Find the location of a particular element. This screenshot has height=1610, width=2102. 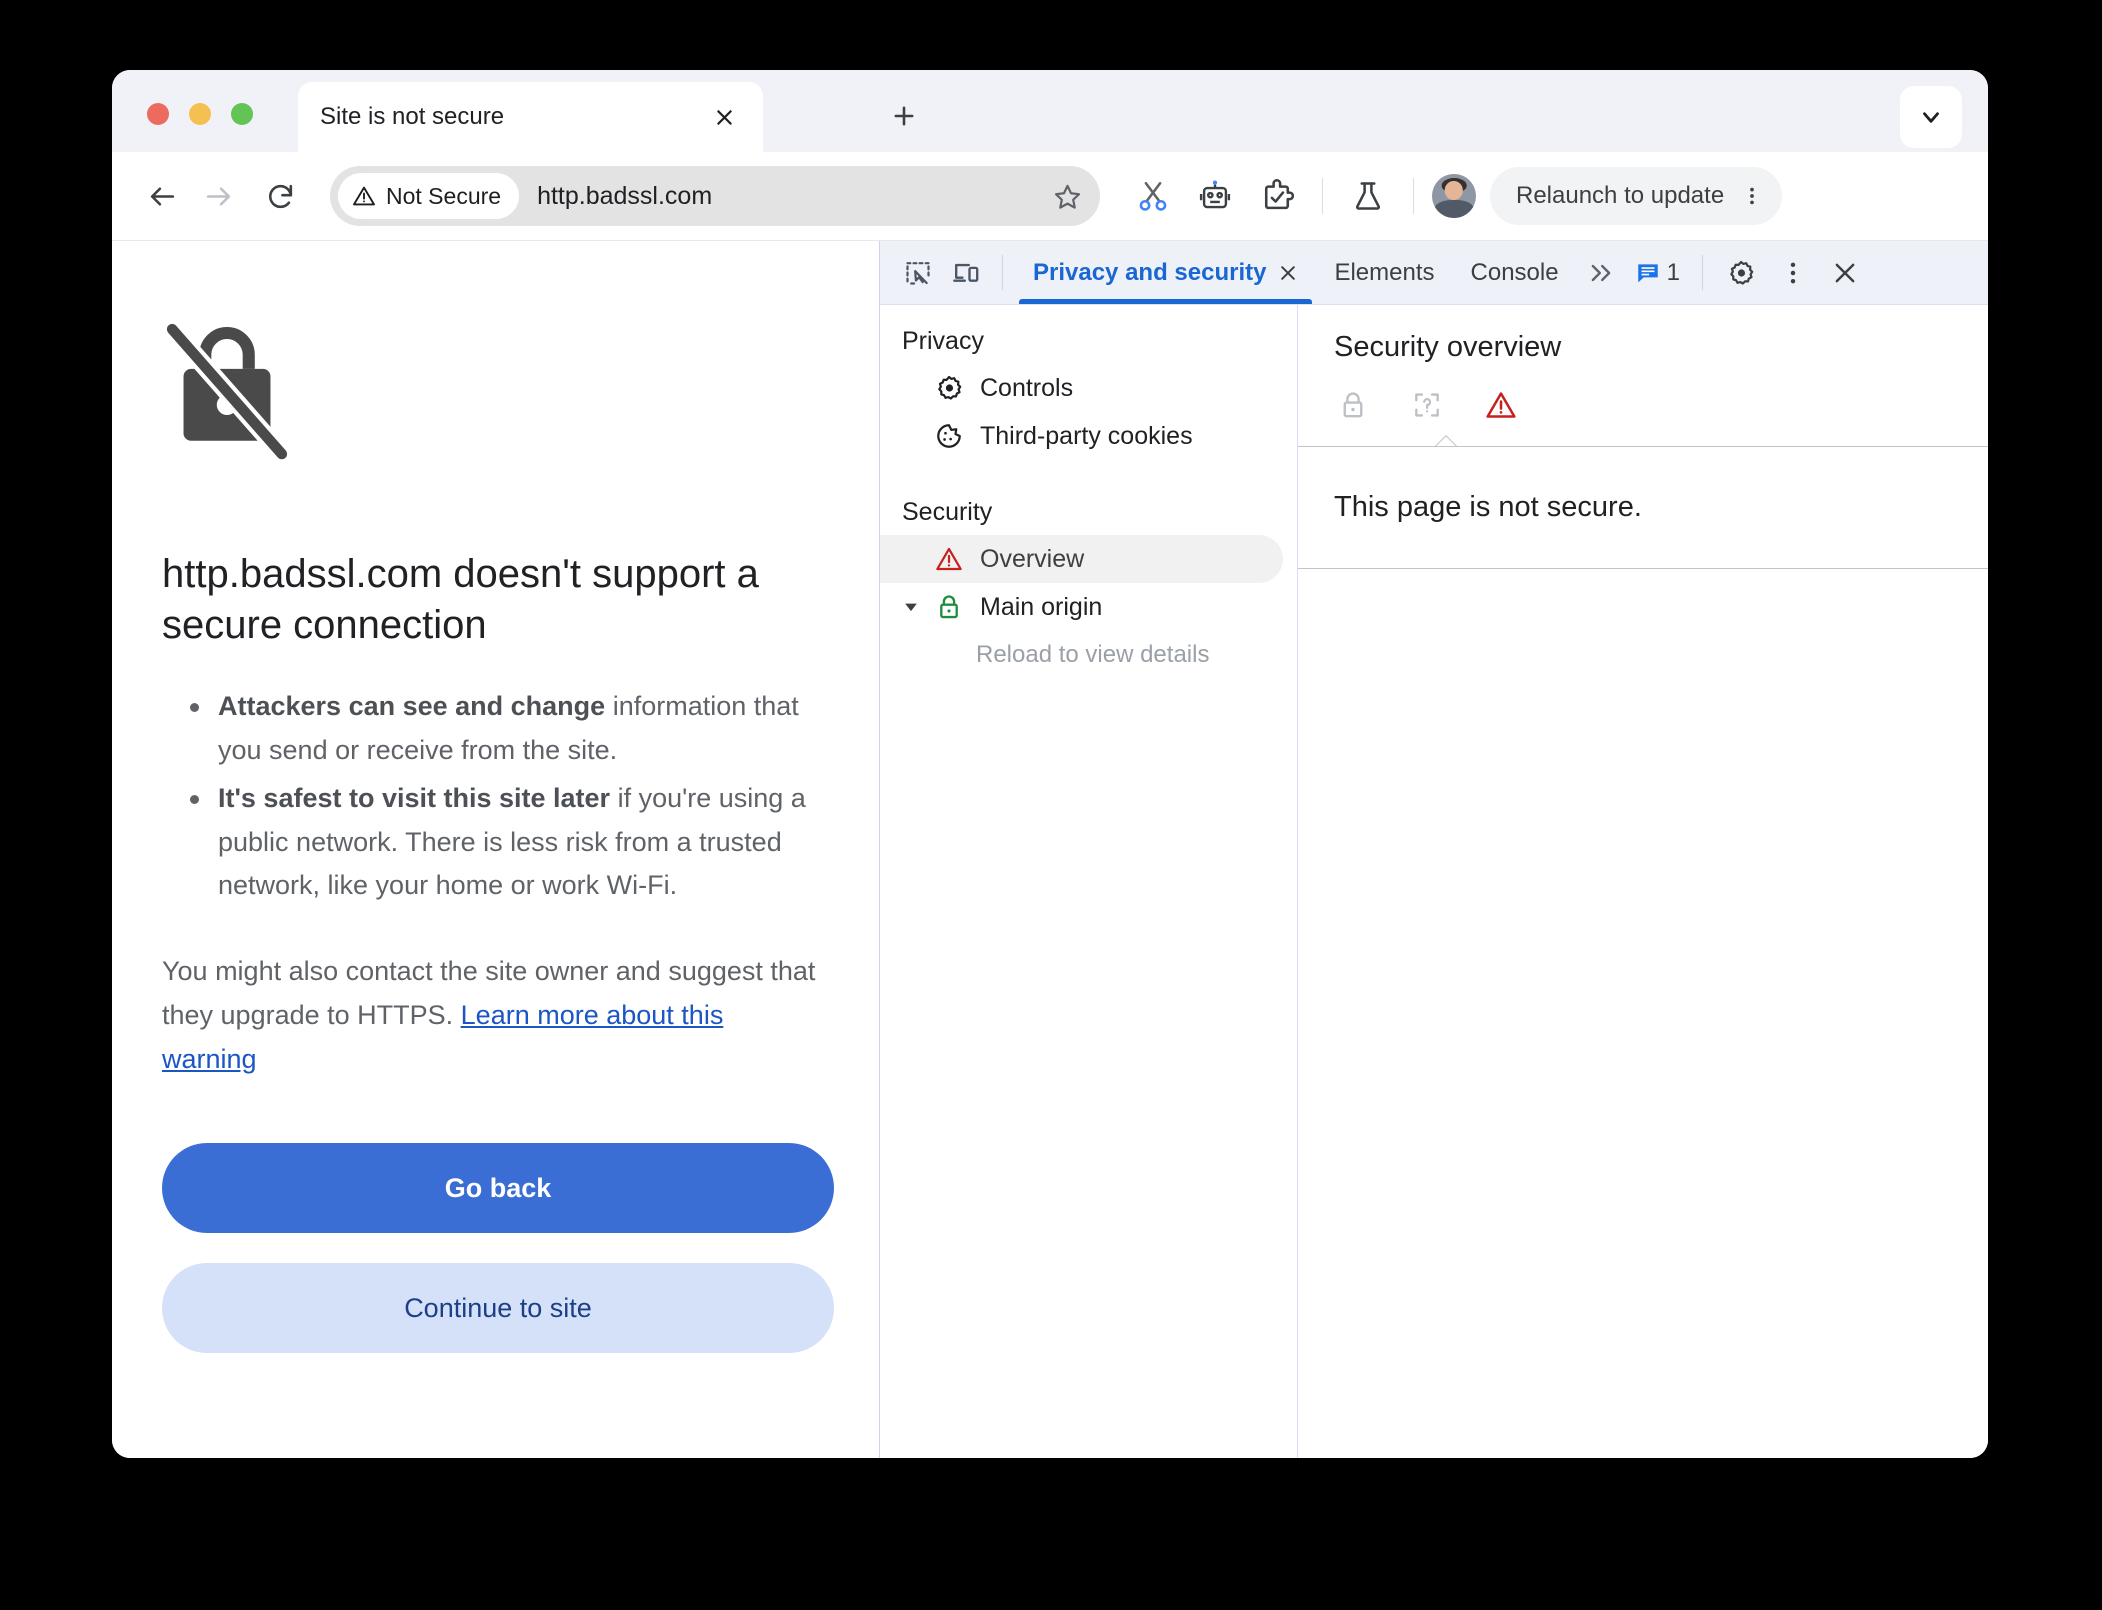

sidebar-item-overview: Overview is located at coordinates (1081, 559).